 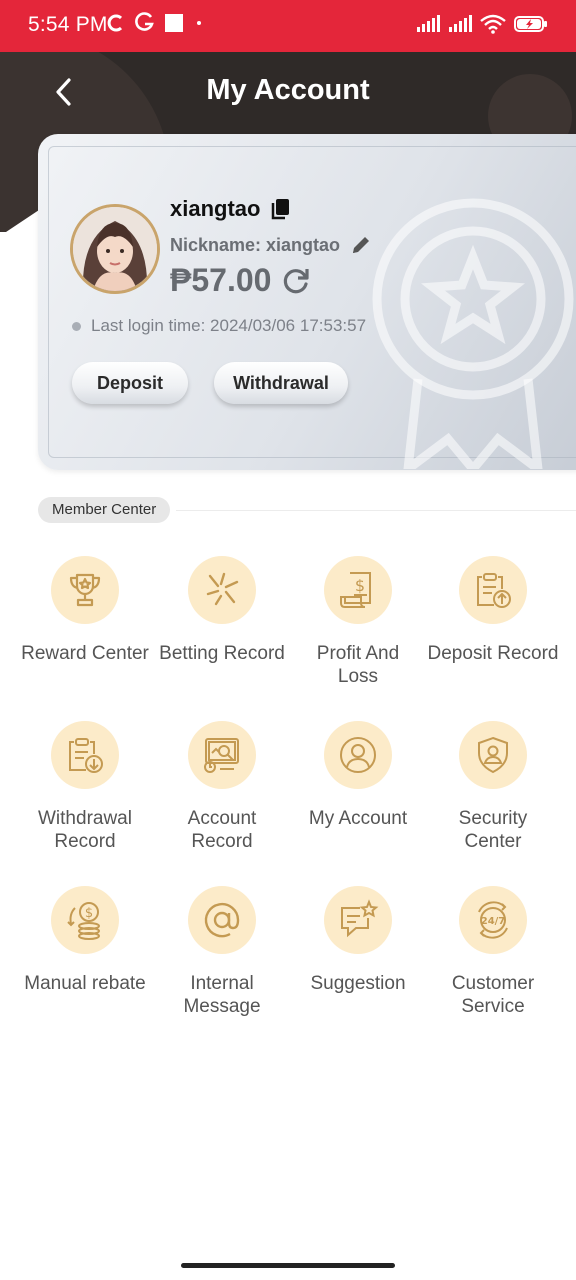 I want to click on menu-item-withdrawal-record: Withdrawal Record, so click(x=85, y=787).